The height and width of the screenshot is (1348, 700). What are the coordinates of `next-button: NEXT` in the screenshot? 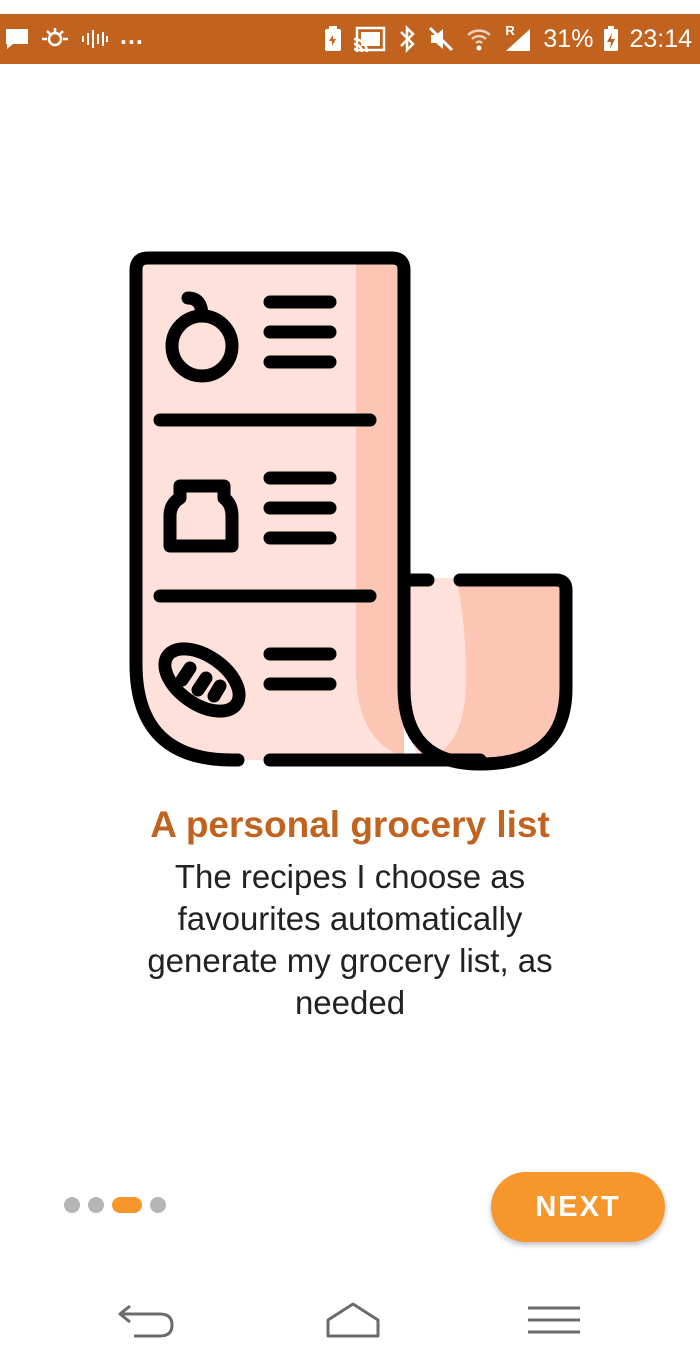 It's located at (578, 1207).